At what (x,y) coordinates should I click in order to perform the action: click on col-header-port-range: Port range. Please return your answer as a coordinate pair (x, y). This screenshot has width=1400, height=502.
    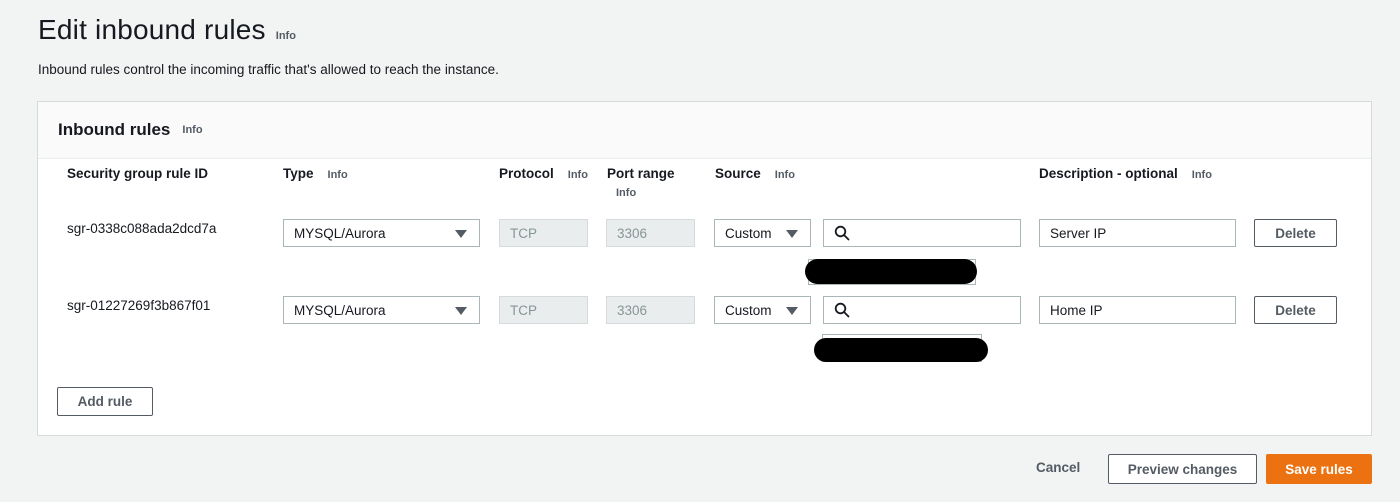
    Looking at the image, I should click on (641, 173).